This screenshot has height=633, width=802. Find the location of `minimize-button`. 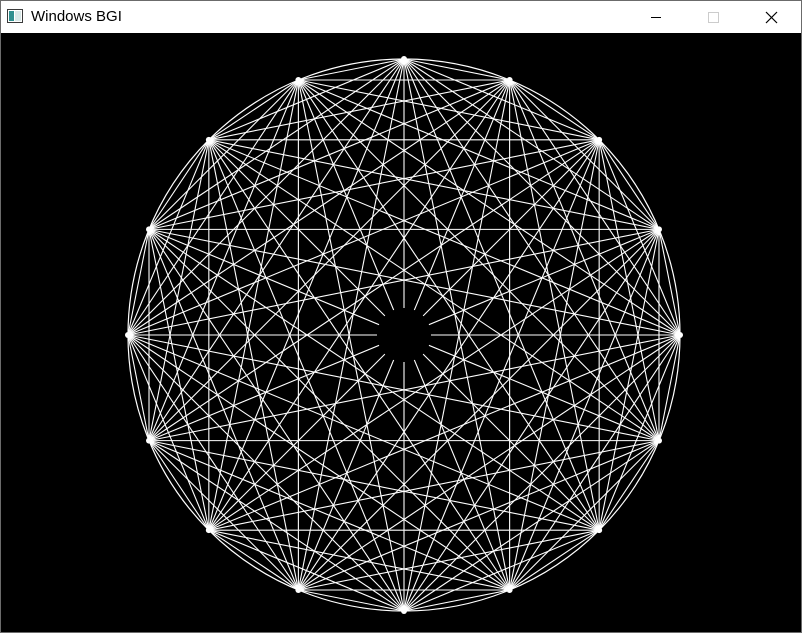

minimize-button is located at coordinates (656, 17).